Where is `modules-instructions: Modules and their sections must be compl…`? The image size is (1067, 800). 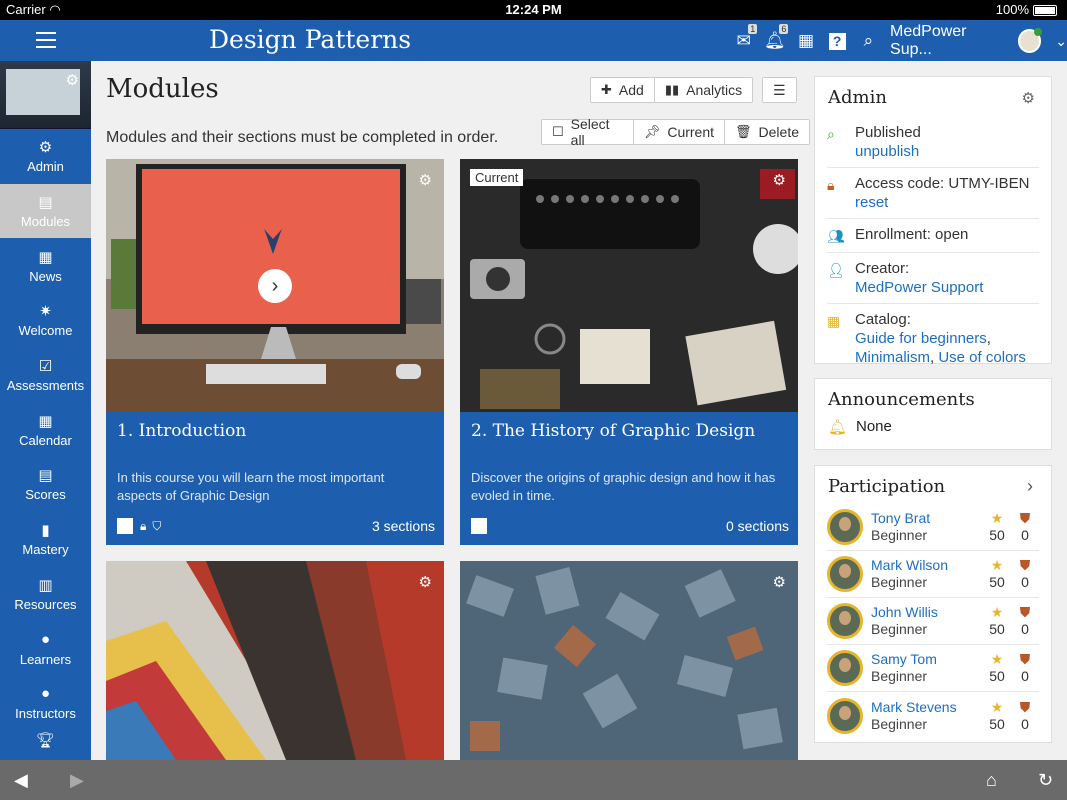 modules-instructions: Modules and their sections must be compl… is located at coordinates (302, 137).